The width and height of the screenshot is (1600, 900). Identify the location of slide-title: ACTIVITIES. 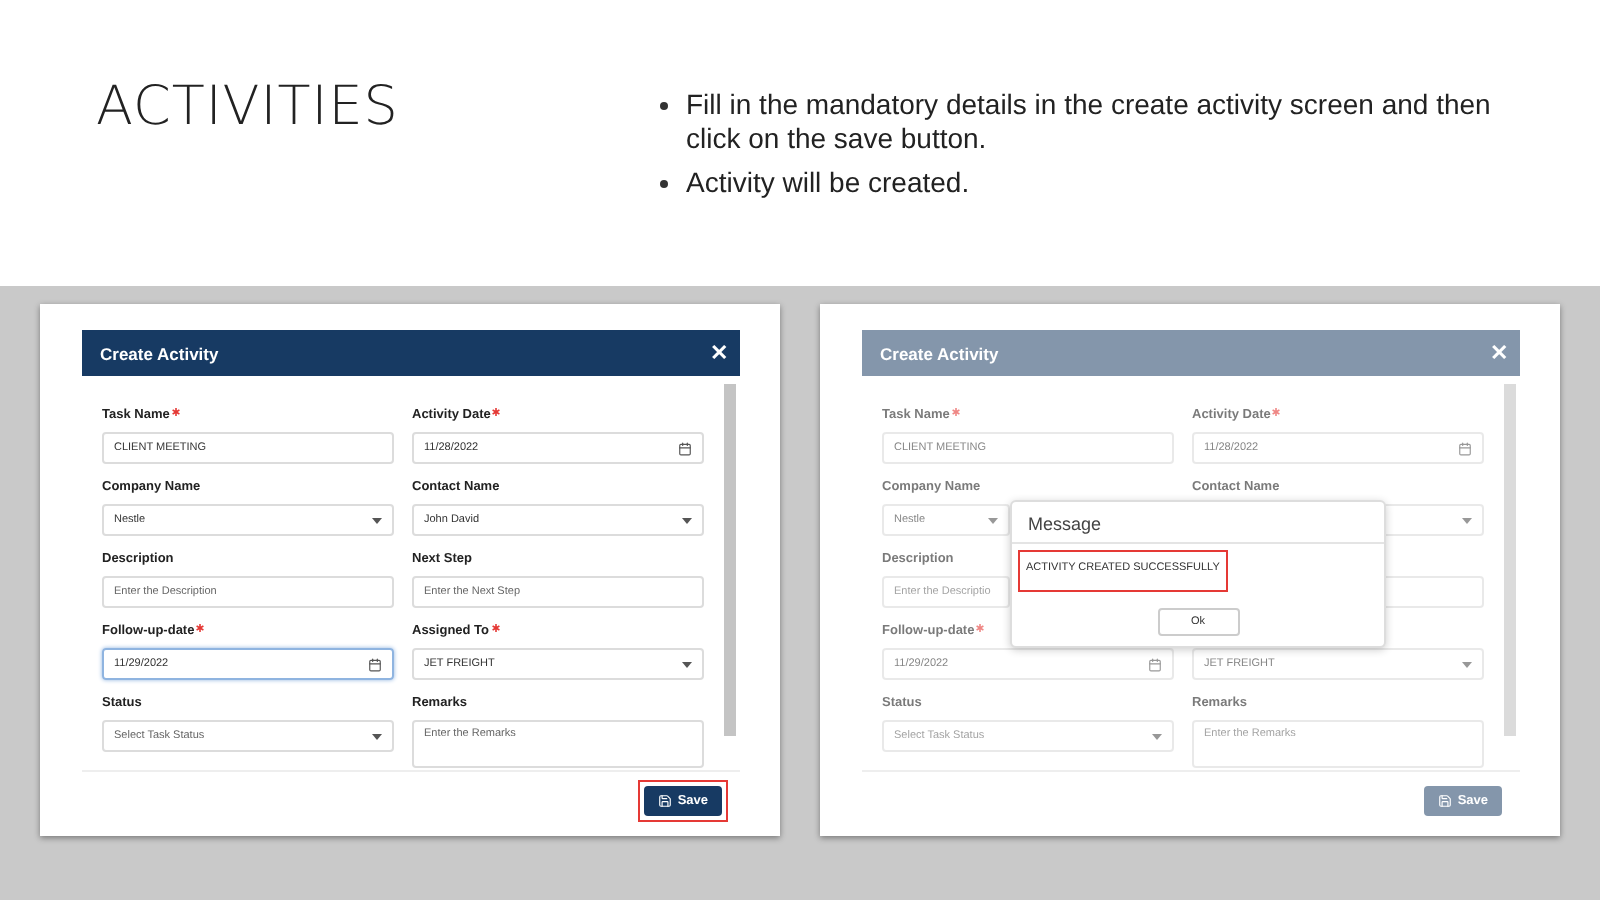
(247, 108).